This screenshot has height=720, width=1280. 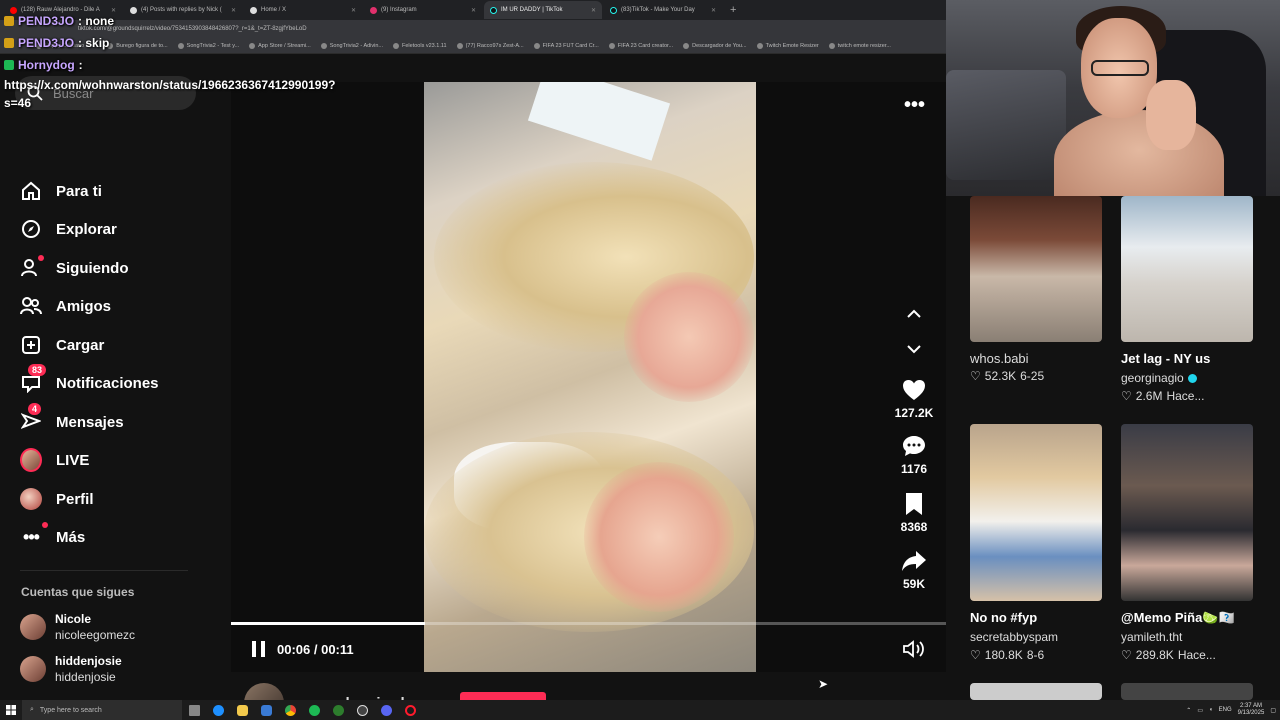 I want to click on previous-video-icon, so click(x=914, y=314).